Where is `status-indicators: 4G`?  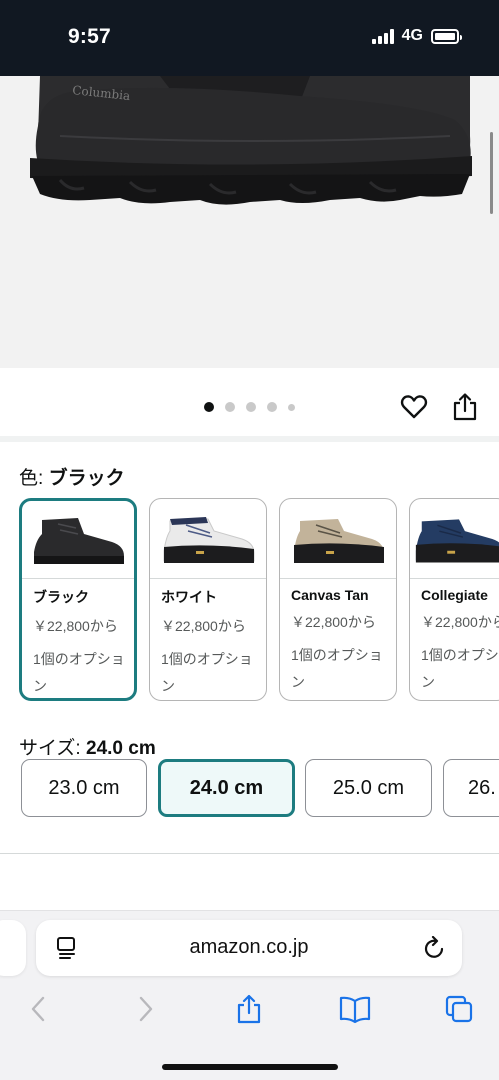
status-indicators: 4G is located at coordinates (416, 36).